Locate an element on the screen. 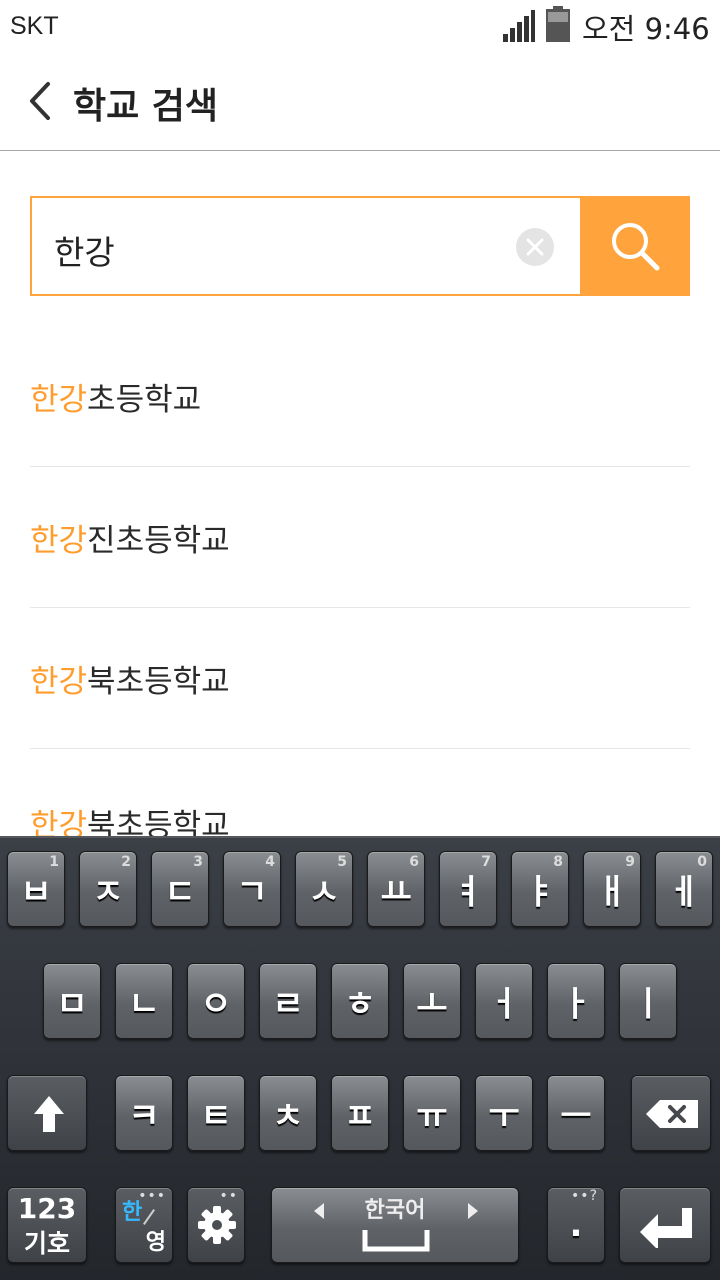 This screenshot has height=1280, width=720. result-item: 한강북초등학교 is located at coordinates (360, 678).